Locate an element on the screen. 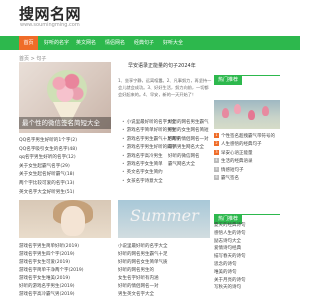 Image resolution: width=320 pixels, height=300 pixels. sidebar-image is located at coordinates (247, 114).